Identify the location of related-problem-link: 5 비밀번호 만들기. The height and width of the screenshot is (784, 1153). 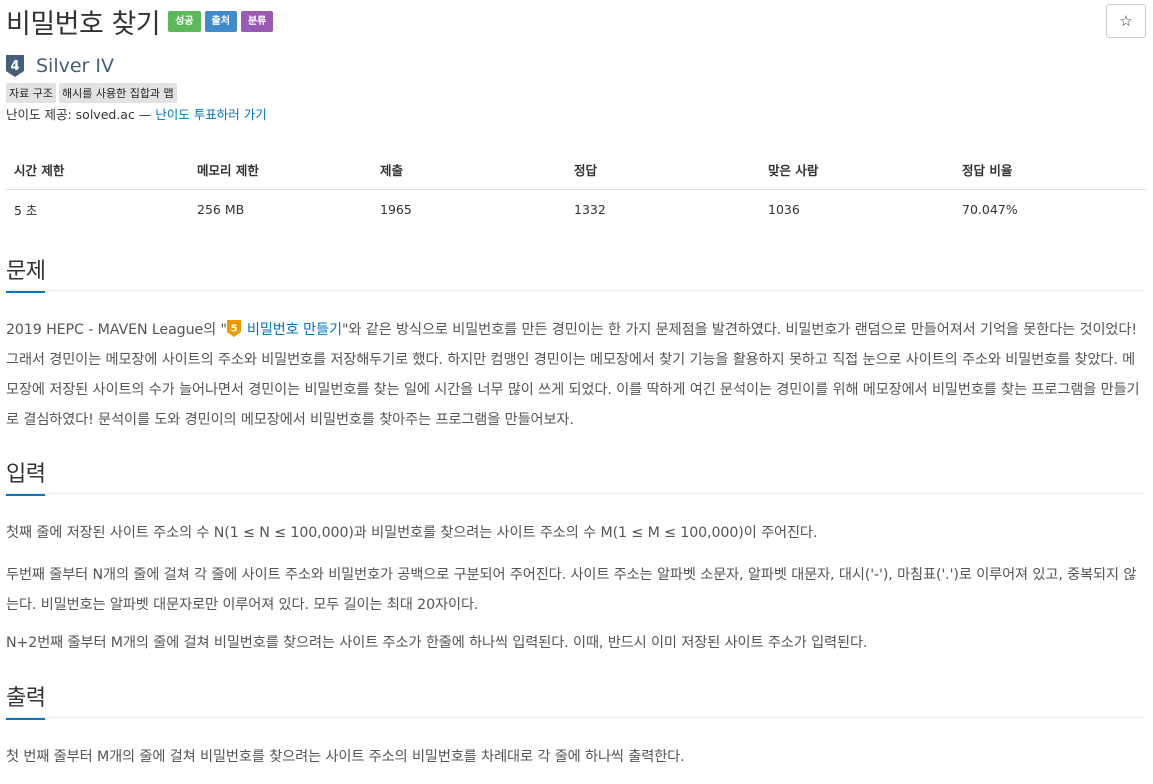
(284, 329).